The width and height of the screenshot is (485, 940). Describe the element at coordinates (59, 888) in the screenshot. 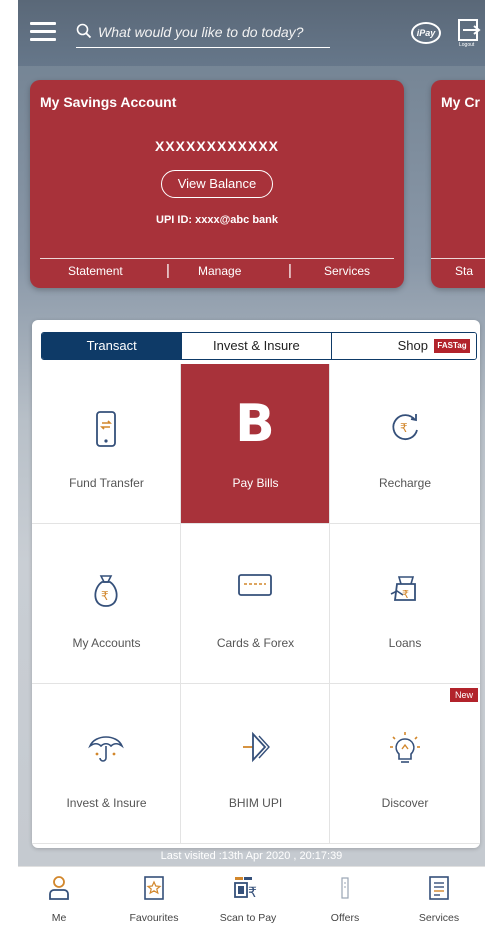

I see `person-icon` at that location.